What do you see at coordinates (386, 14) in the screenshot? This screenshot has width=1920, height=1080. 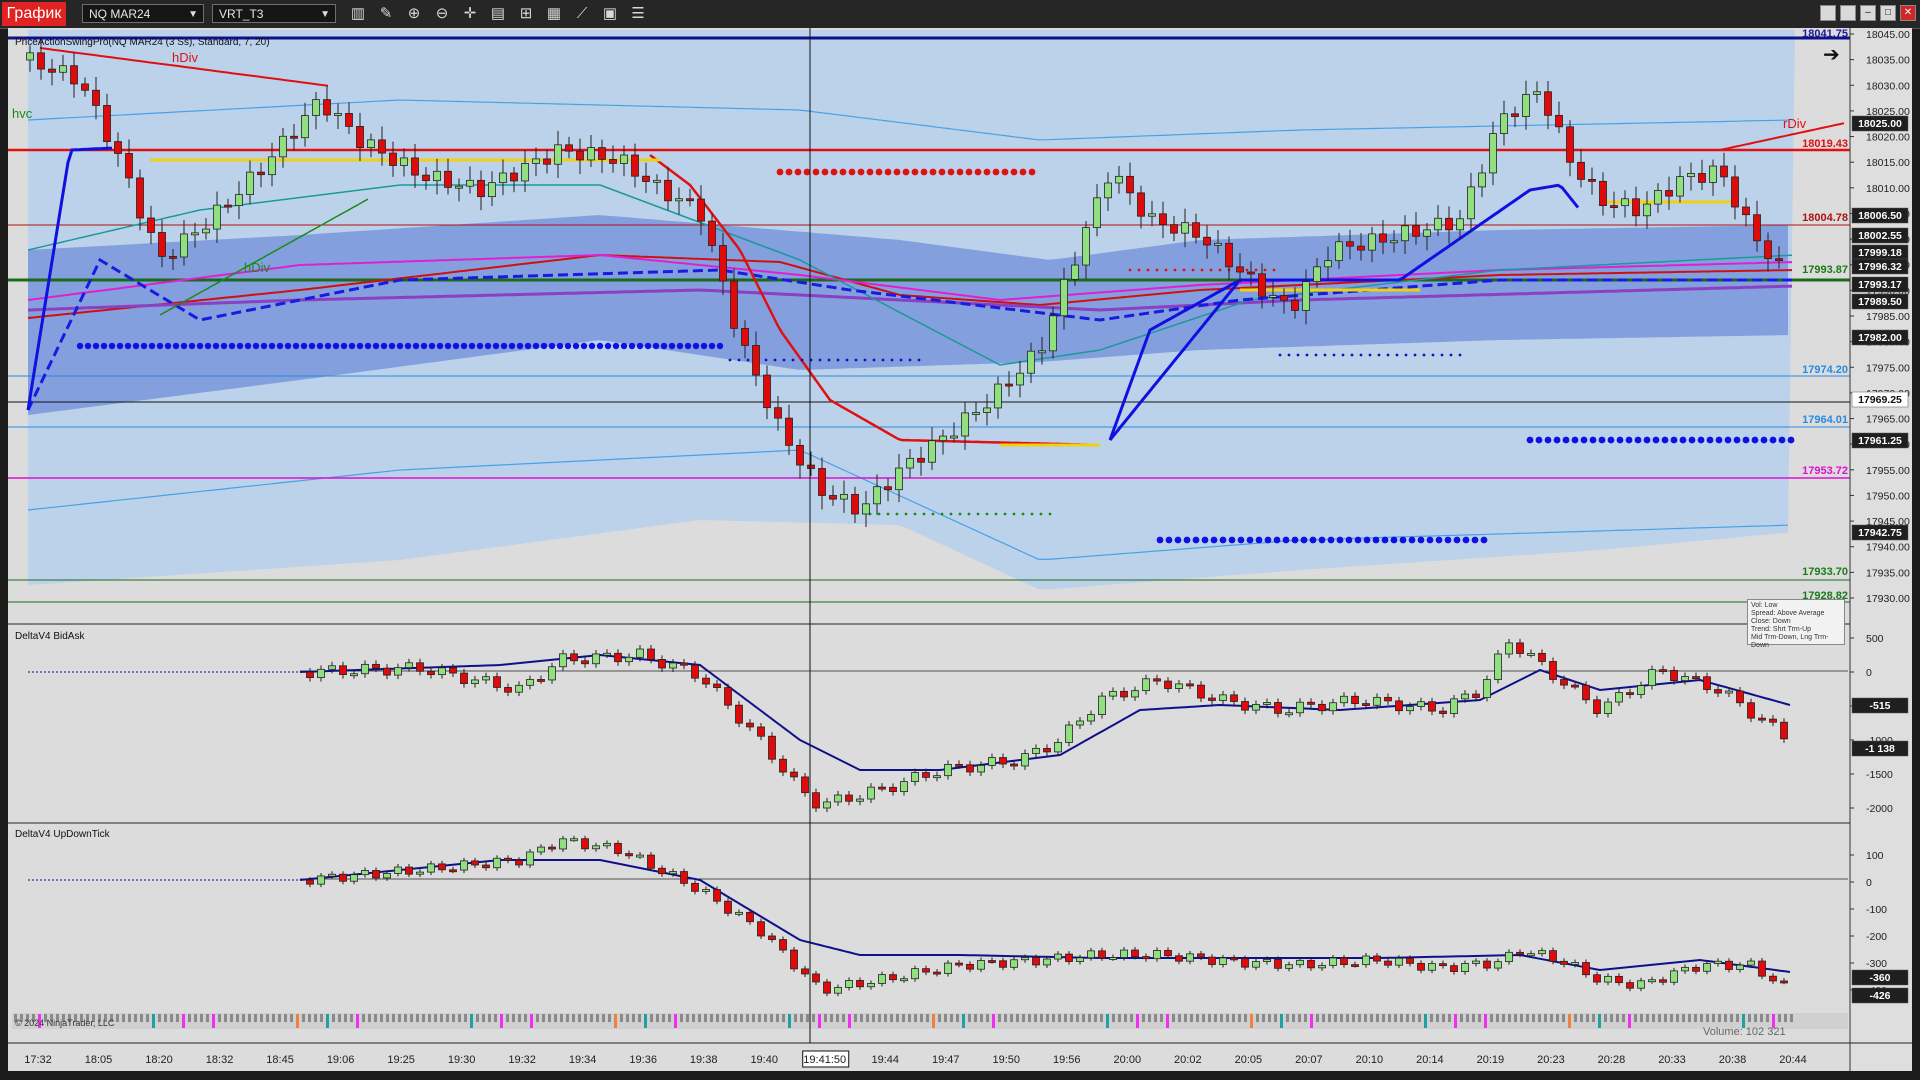 I see `draw-pencil-icon: ✎` at bounding box center [386, 14].